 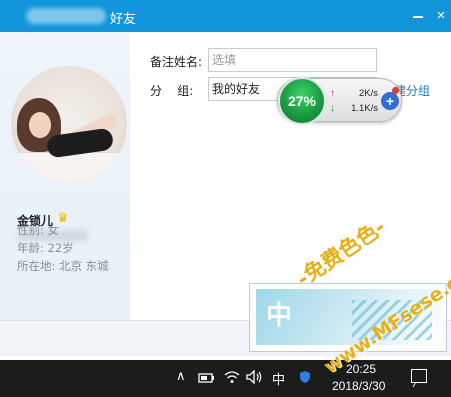 What do you see at coordinates (395, 90) in the screenshot?
I see `notification-dot-icon` at bounding box center [395, 90].